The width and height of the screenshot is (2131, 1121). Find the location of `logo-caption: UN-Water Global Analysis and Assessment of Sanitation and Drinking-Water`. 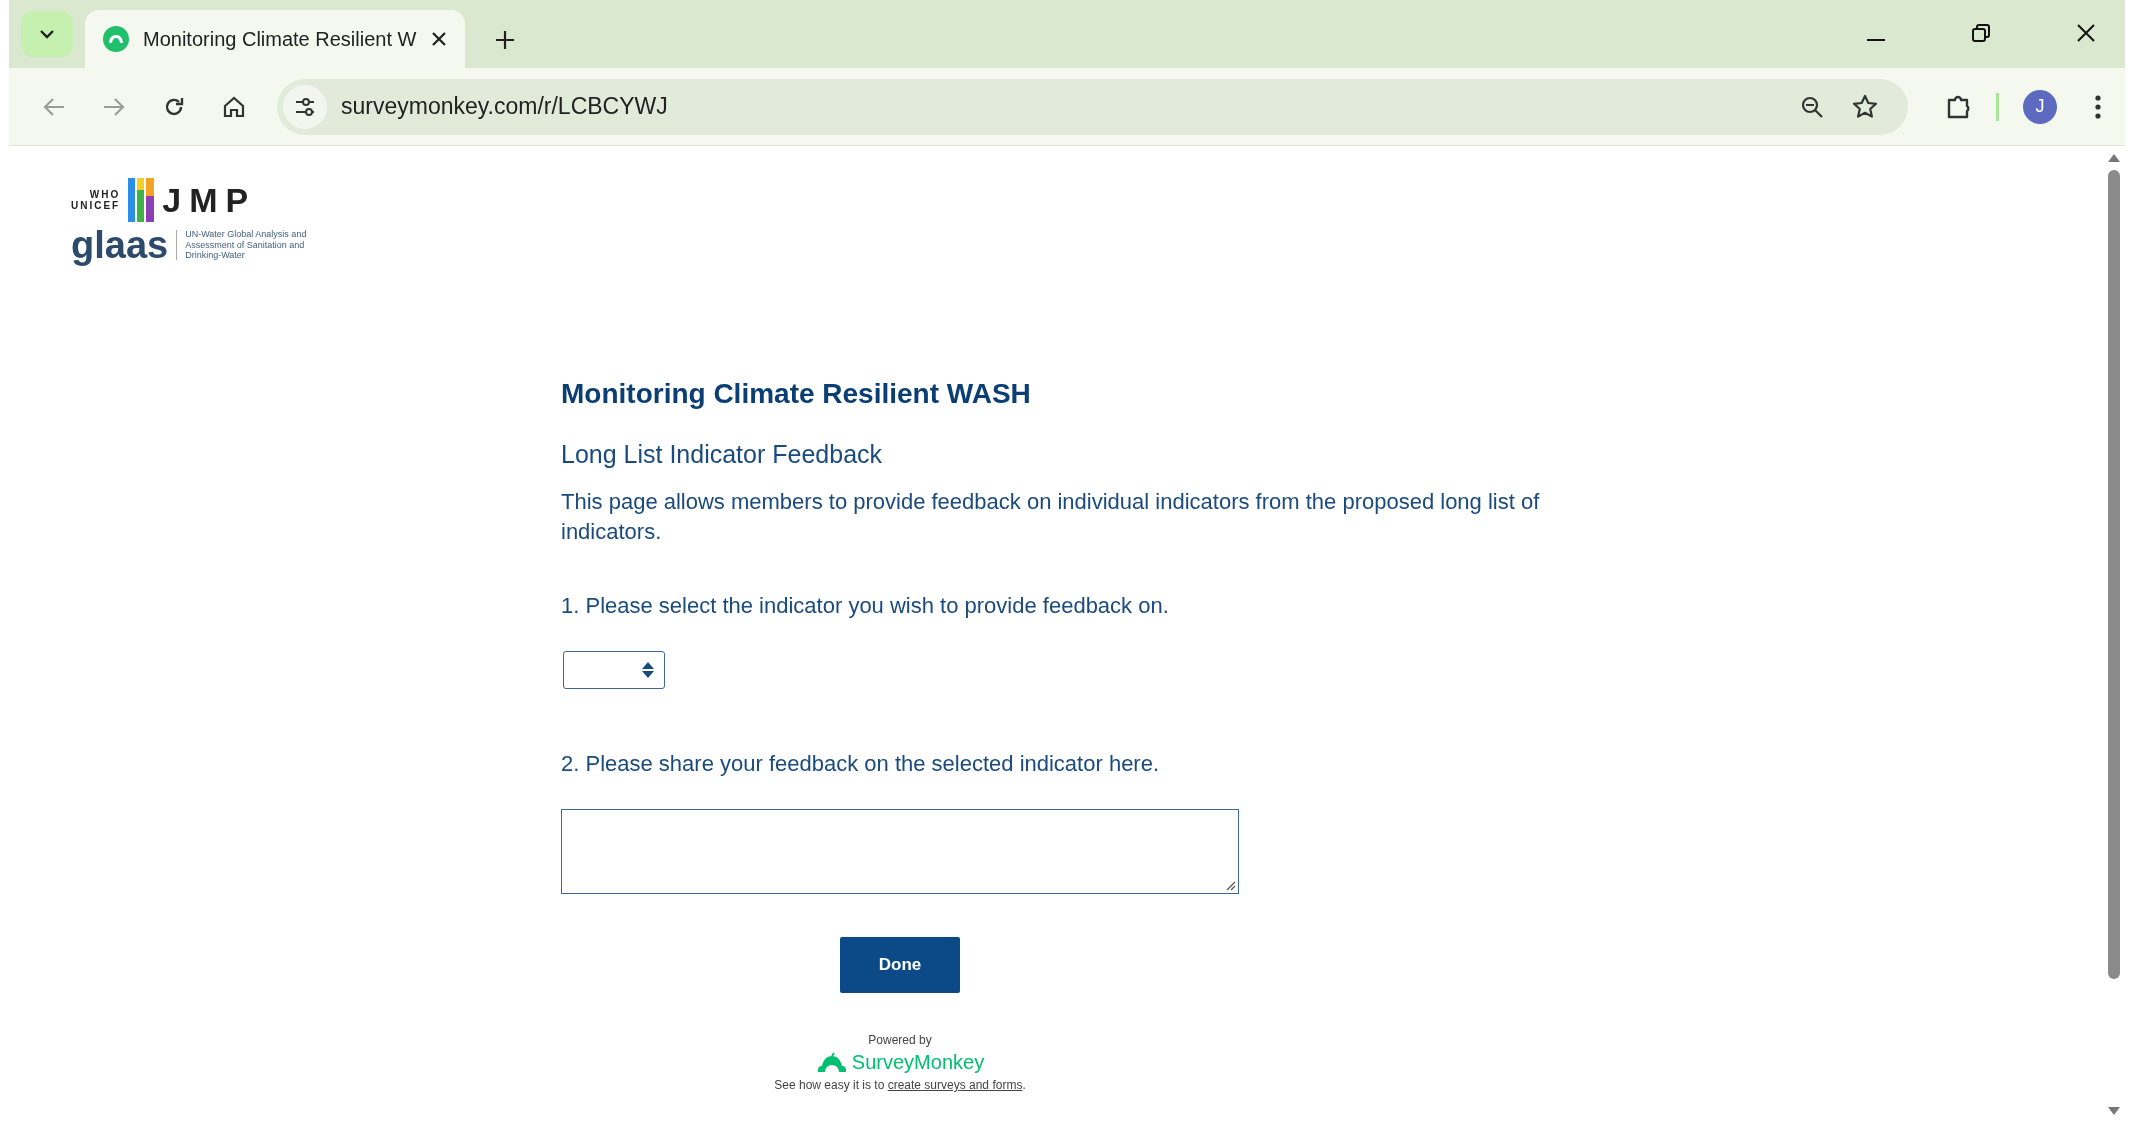

logo-caption: UN-Water Global Analysis and Assessment of Sanitation and Drinking-Water is located at coordinates (246, 245).